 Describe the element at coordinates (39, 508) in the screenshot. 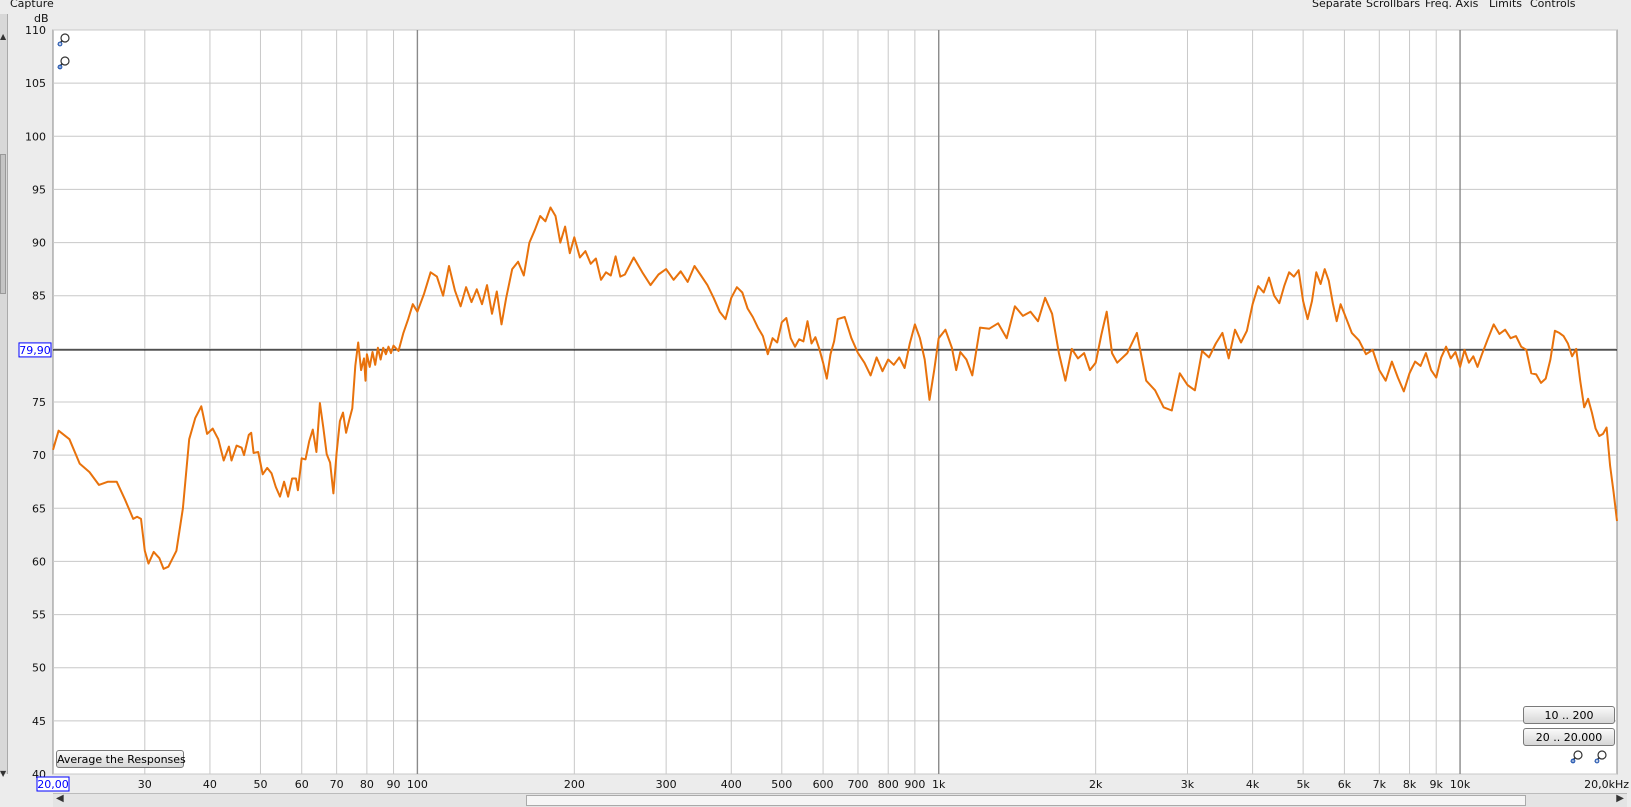

I see `y-tick-label: 65` at that location.